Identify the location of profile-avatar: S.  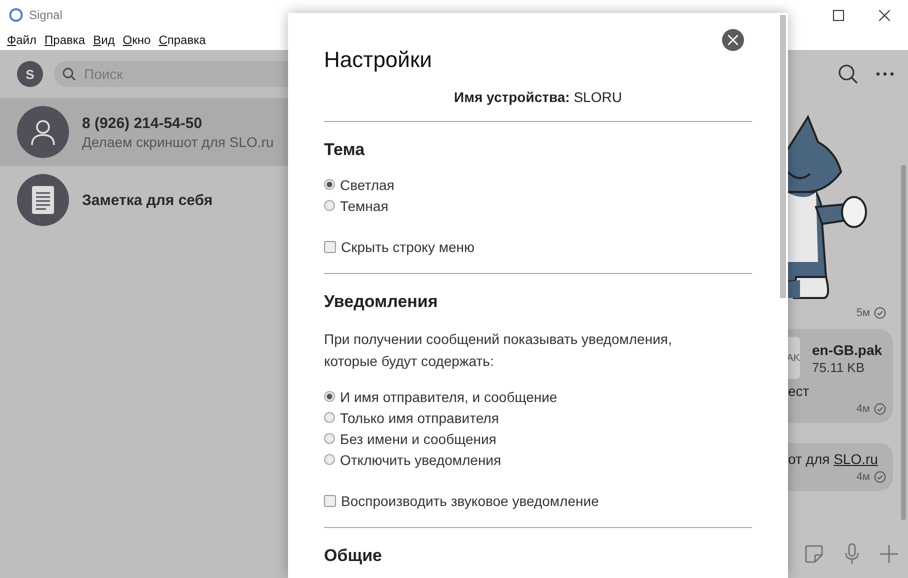
(30, 74).